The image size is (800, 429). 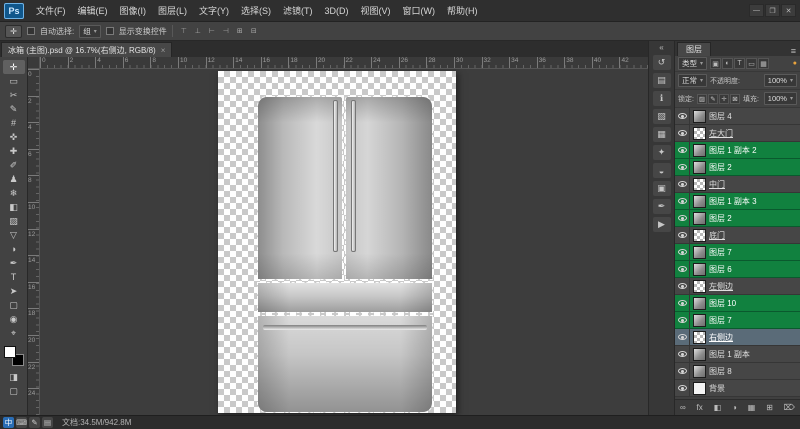 What do you see at coordinates (661, 188) in the screenshot?
I see `channels-panel-icon: ▣` at bounding box center [661, 188].